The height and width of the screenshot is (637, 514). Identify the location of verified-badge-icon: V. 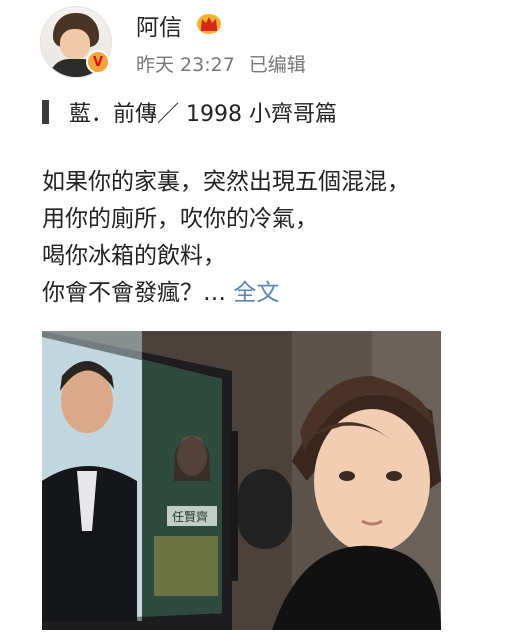
(98, 62).